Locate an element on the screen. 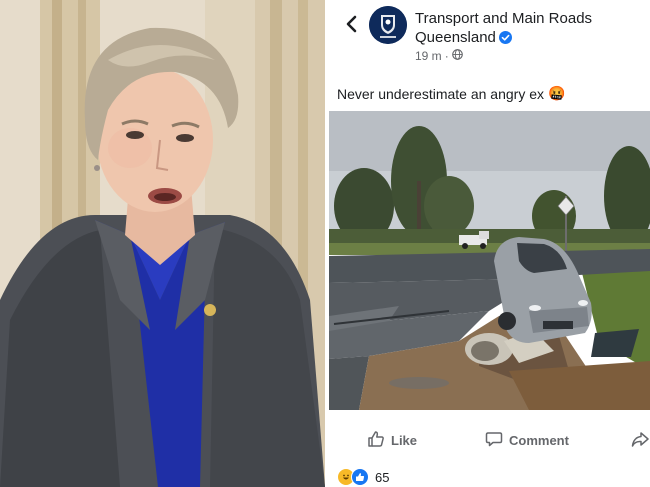  comment-label: Comment is located at coordinates (539, 440).